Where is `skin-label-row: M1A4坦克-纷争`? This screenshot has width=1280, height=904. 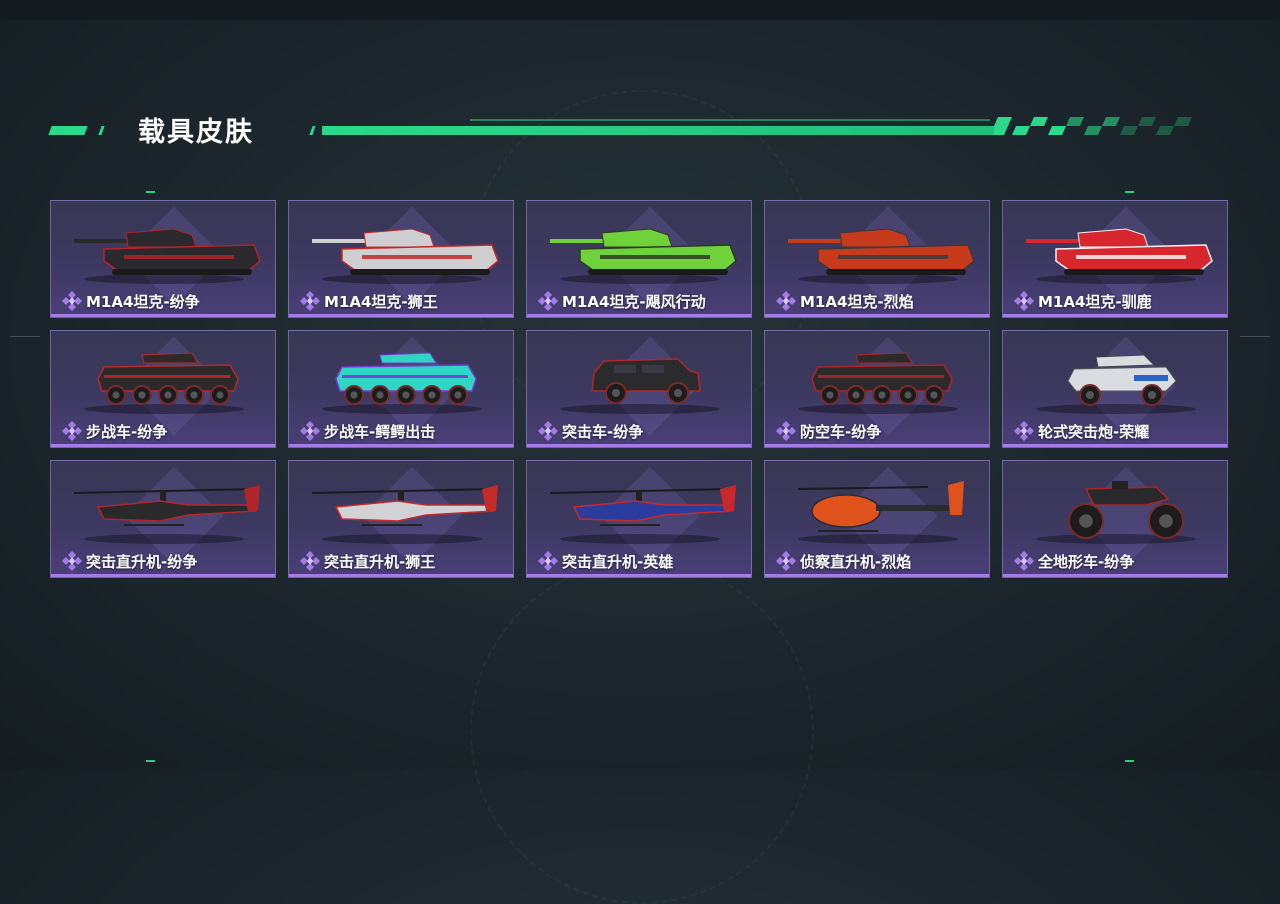 skin-label-row: M1A4坦克-纷争 is located at coordinates (130, 301).